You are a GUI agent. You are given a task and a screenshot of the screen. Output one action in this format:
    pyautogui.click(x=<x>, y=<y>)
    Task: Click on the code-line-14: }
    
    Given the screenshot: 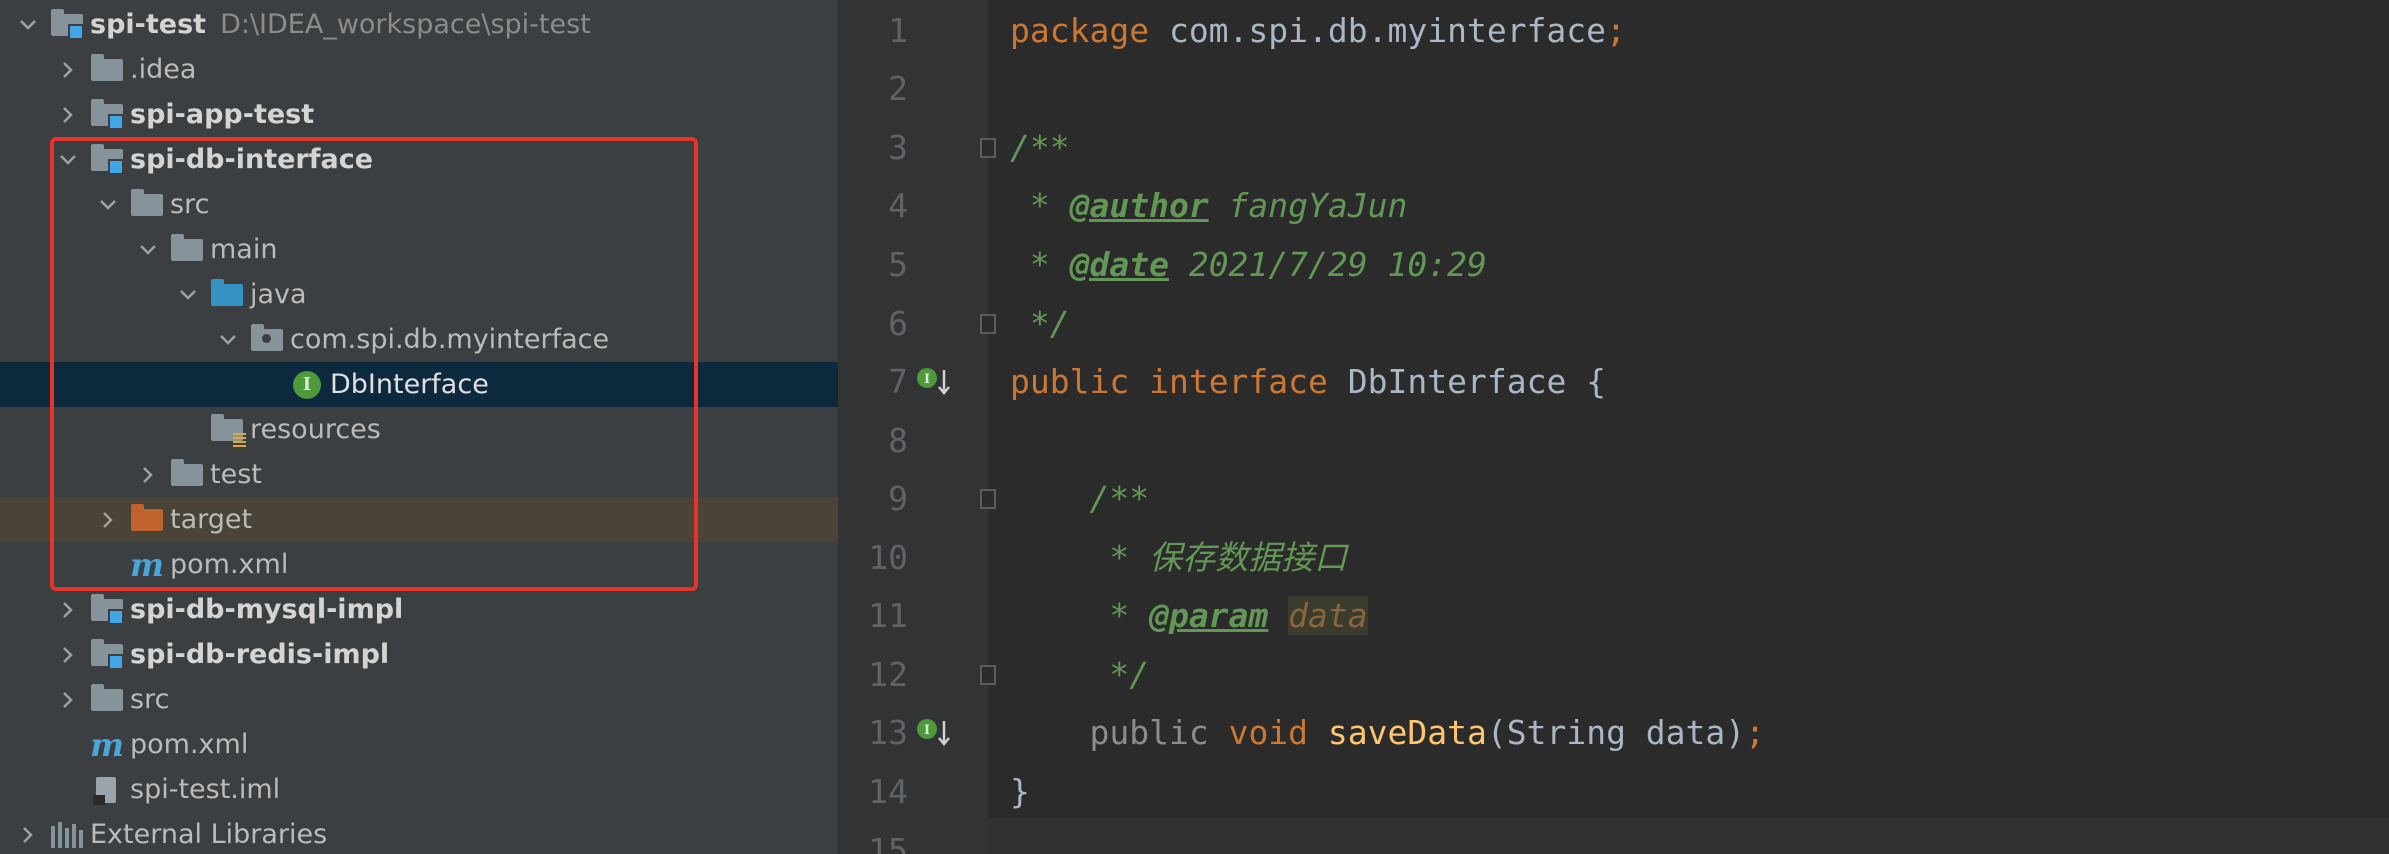 What is the action you would take?
    pyautogui.click(x=1020, y=792)
    